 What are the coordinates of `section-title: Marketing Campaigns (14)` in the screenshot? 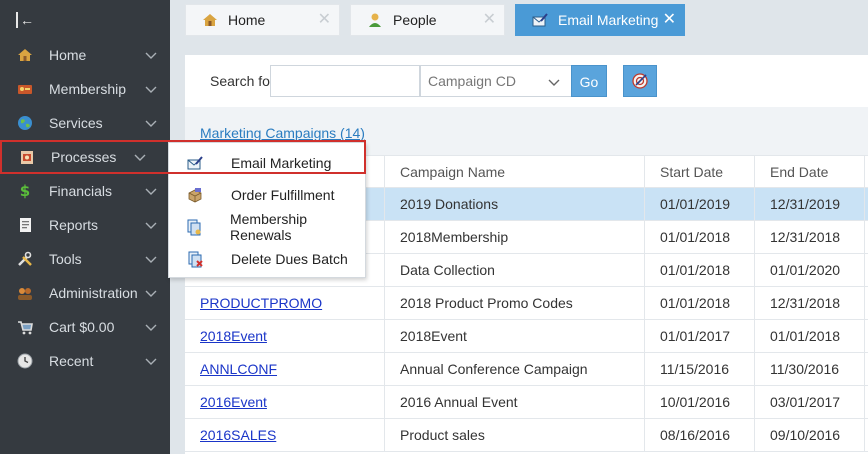 It's located at (282, 133).